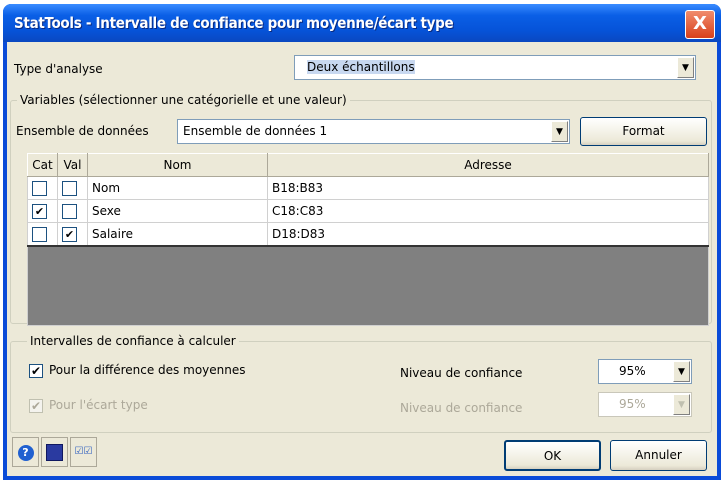  I want to click on adresse-cell: B18:B83, so click(488, 188).